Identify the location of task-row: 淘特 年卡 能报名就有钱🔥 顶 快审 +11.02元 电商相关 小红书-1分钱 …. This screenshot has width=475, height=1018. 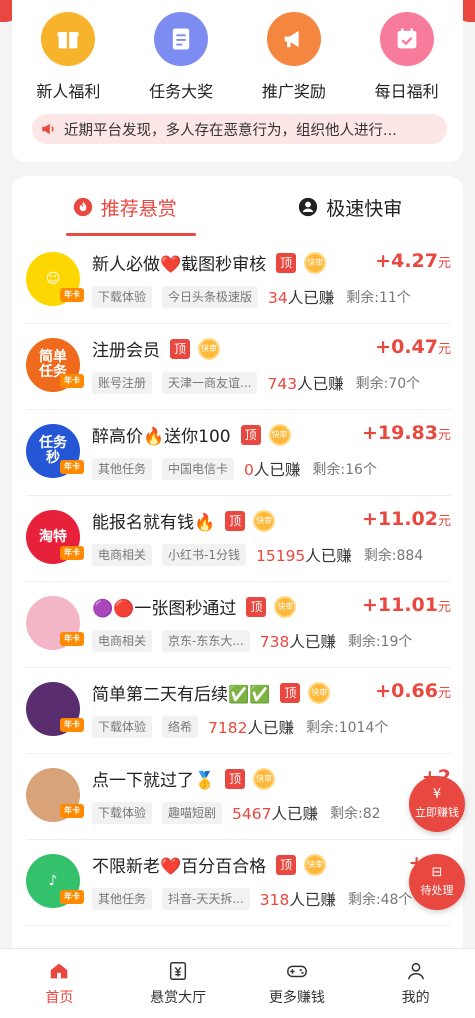
(238, 539).